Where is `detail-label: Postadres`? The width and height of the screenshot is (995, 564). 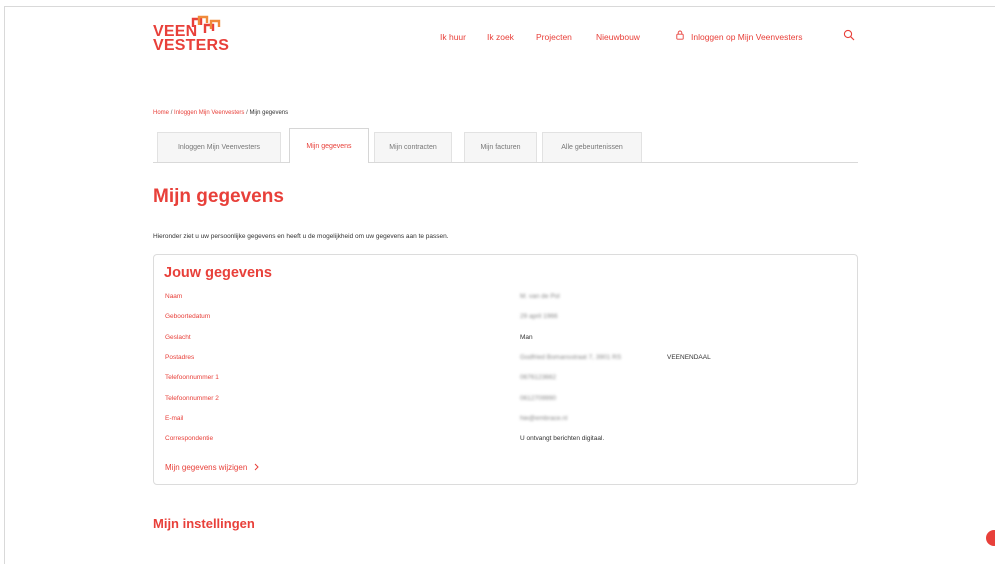
detail-label: Postadres is located at coordinates (180, 357).